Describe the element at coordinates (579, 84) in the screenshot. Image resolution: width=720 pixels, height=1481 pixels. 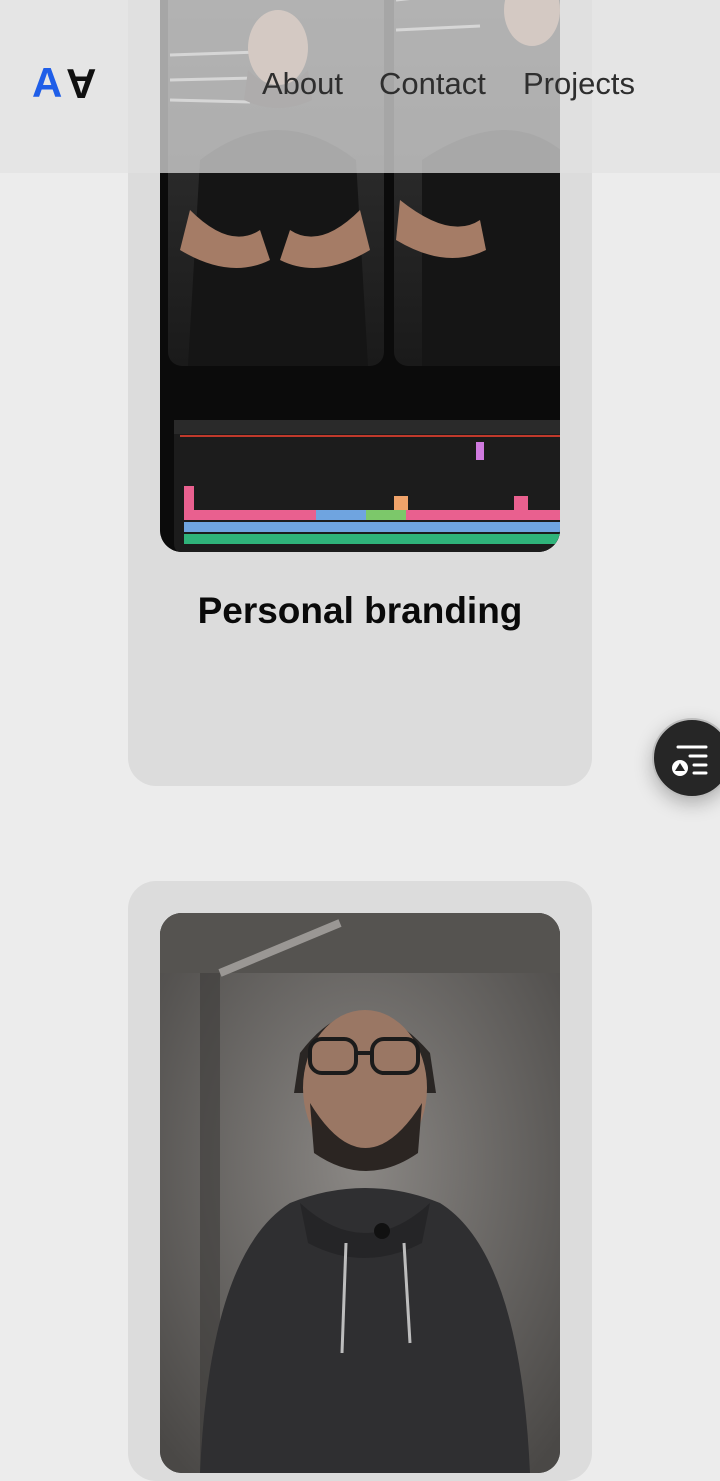
I see `nav-link-projects: Projects` at that location.